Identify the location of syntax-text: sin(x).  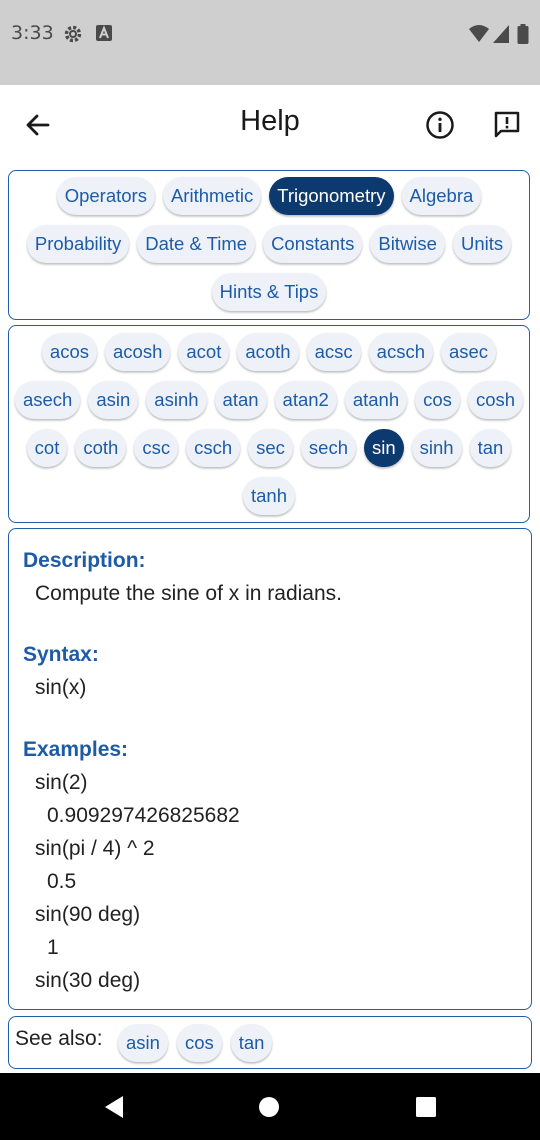
(61, 687).